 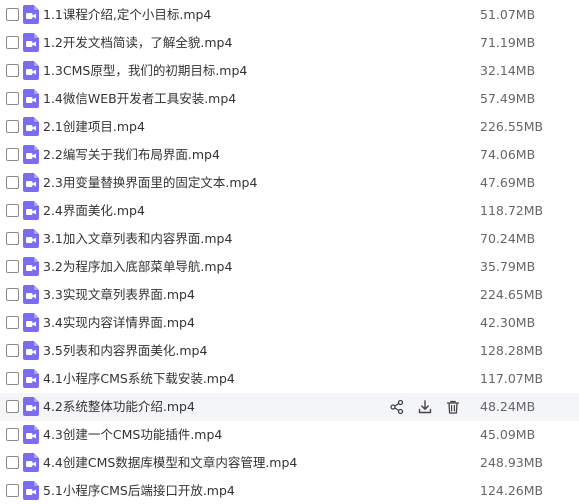 What do you see at coordinates (137, 43) in the screenshot?
I see `file-name: 1.2开发文档简读，了解全貌.mp4` at bounding box center [137, 43].